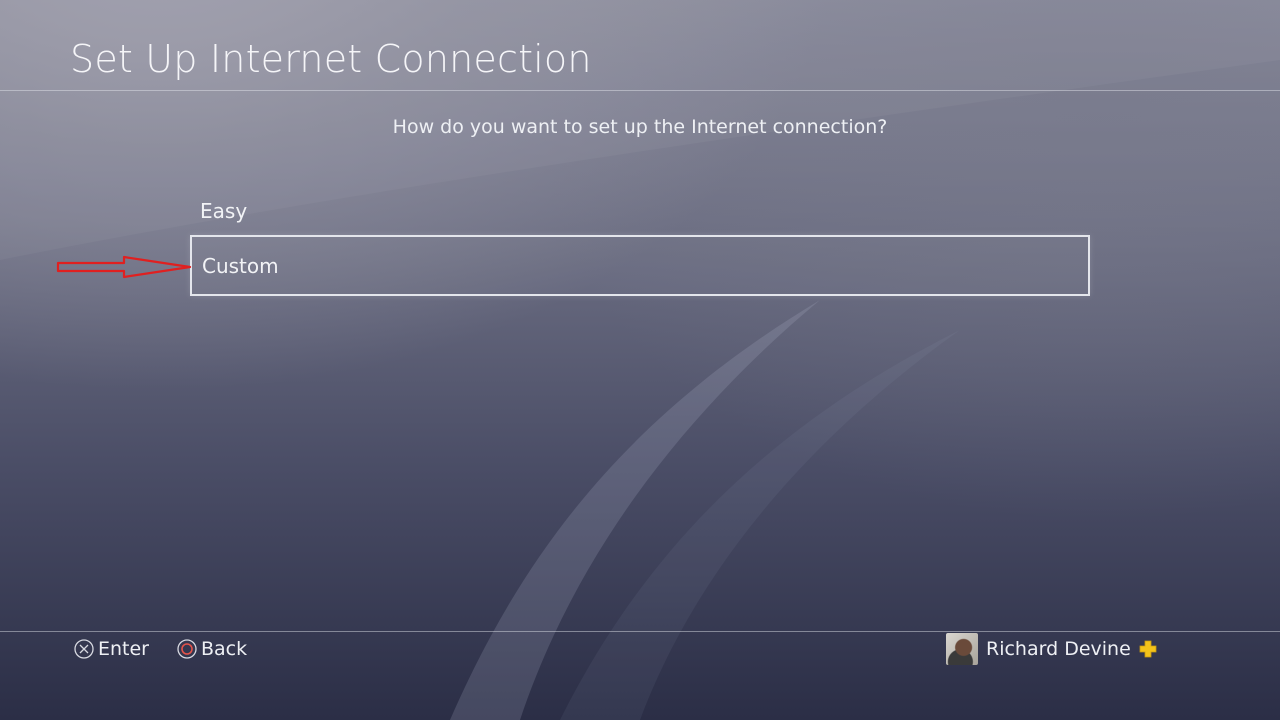 The image size is (1280, 720). Describe the element at coordinates (84, 649) in the screenshot. I see `cross-button-icon` at that location.